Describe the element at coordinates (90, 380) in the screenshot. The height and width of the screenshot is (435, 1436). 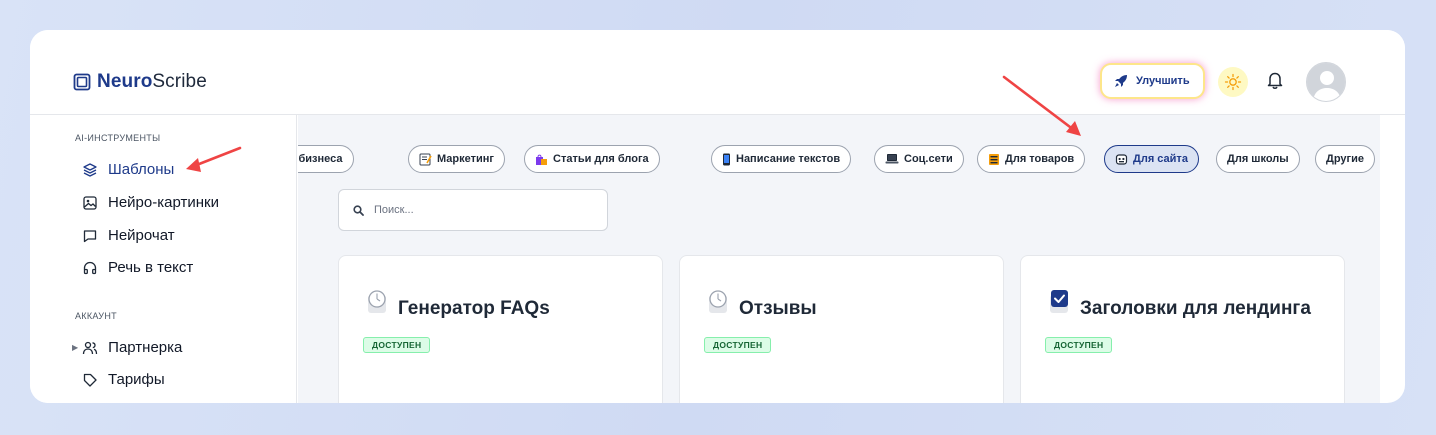
I see `tag-icon` at that location.